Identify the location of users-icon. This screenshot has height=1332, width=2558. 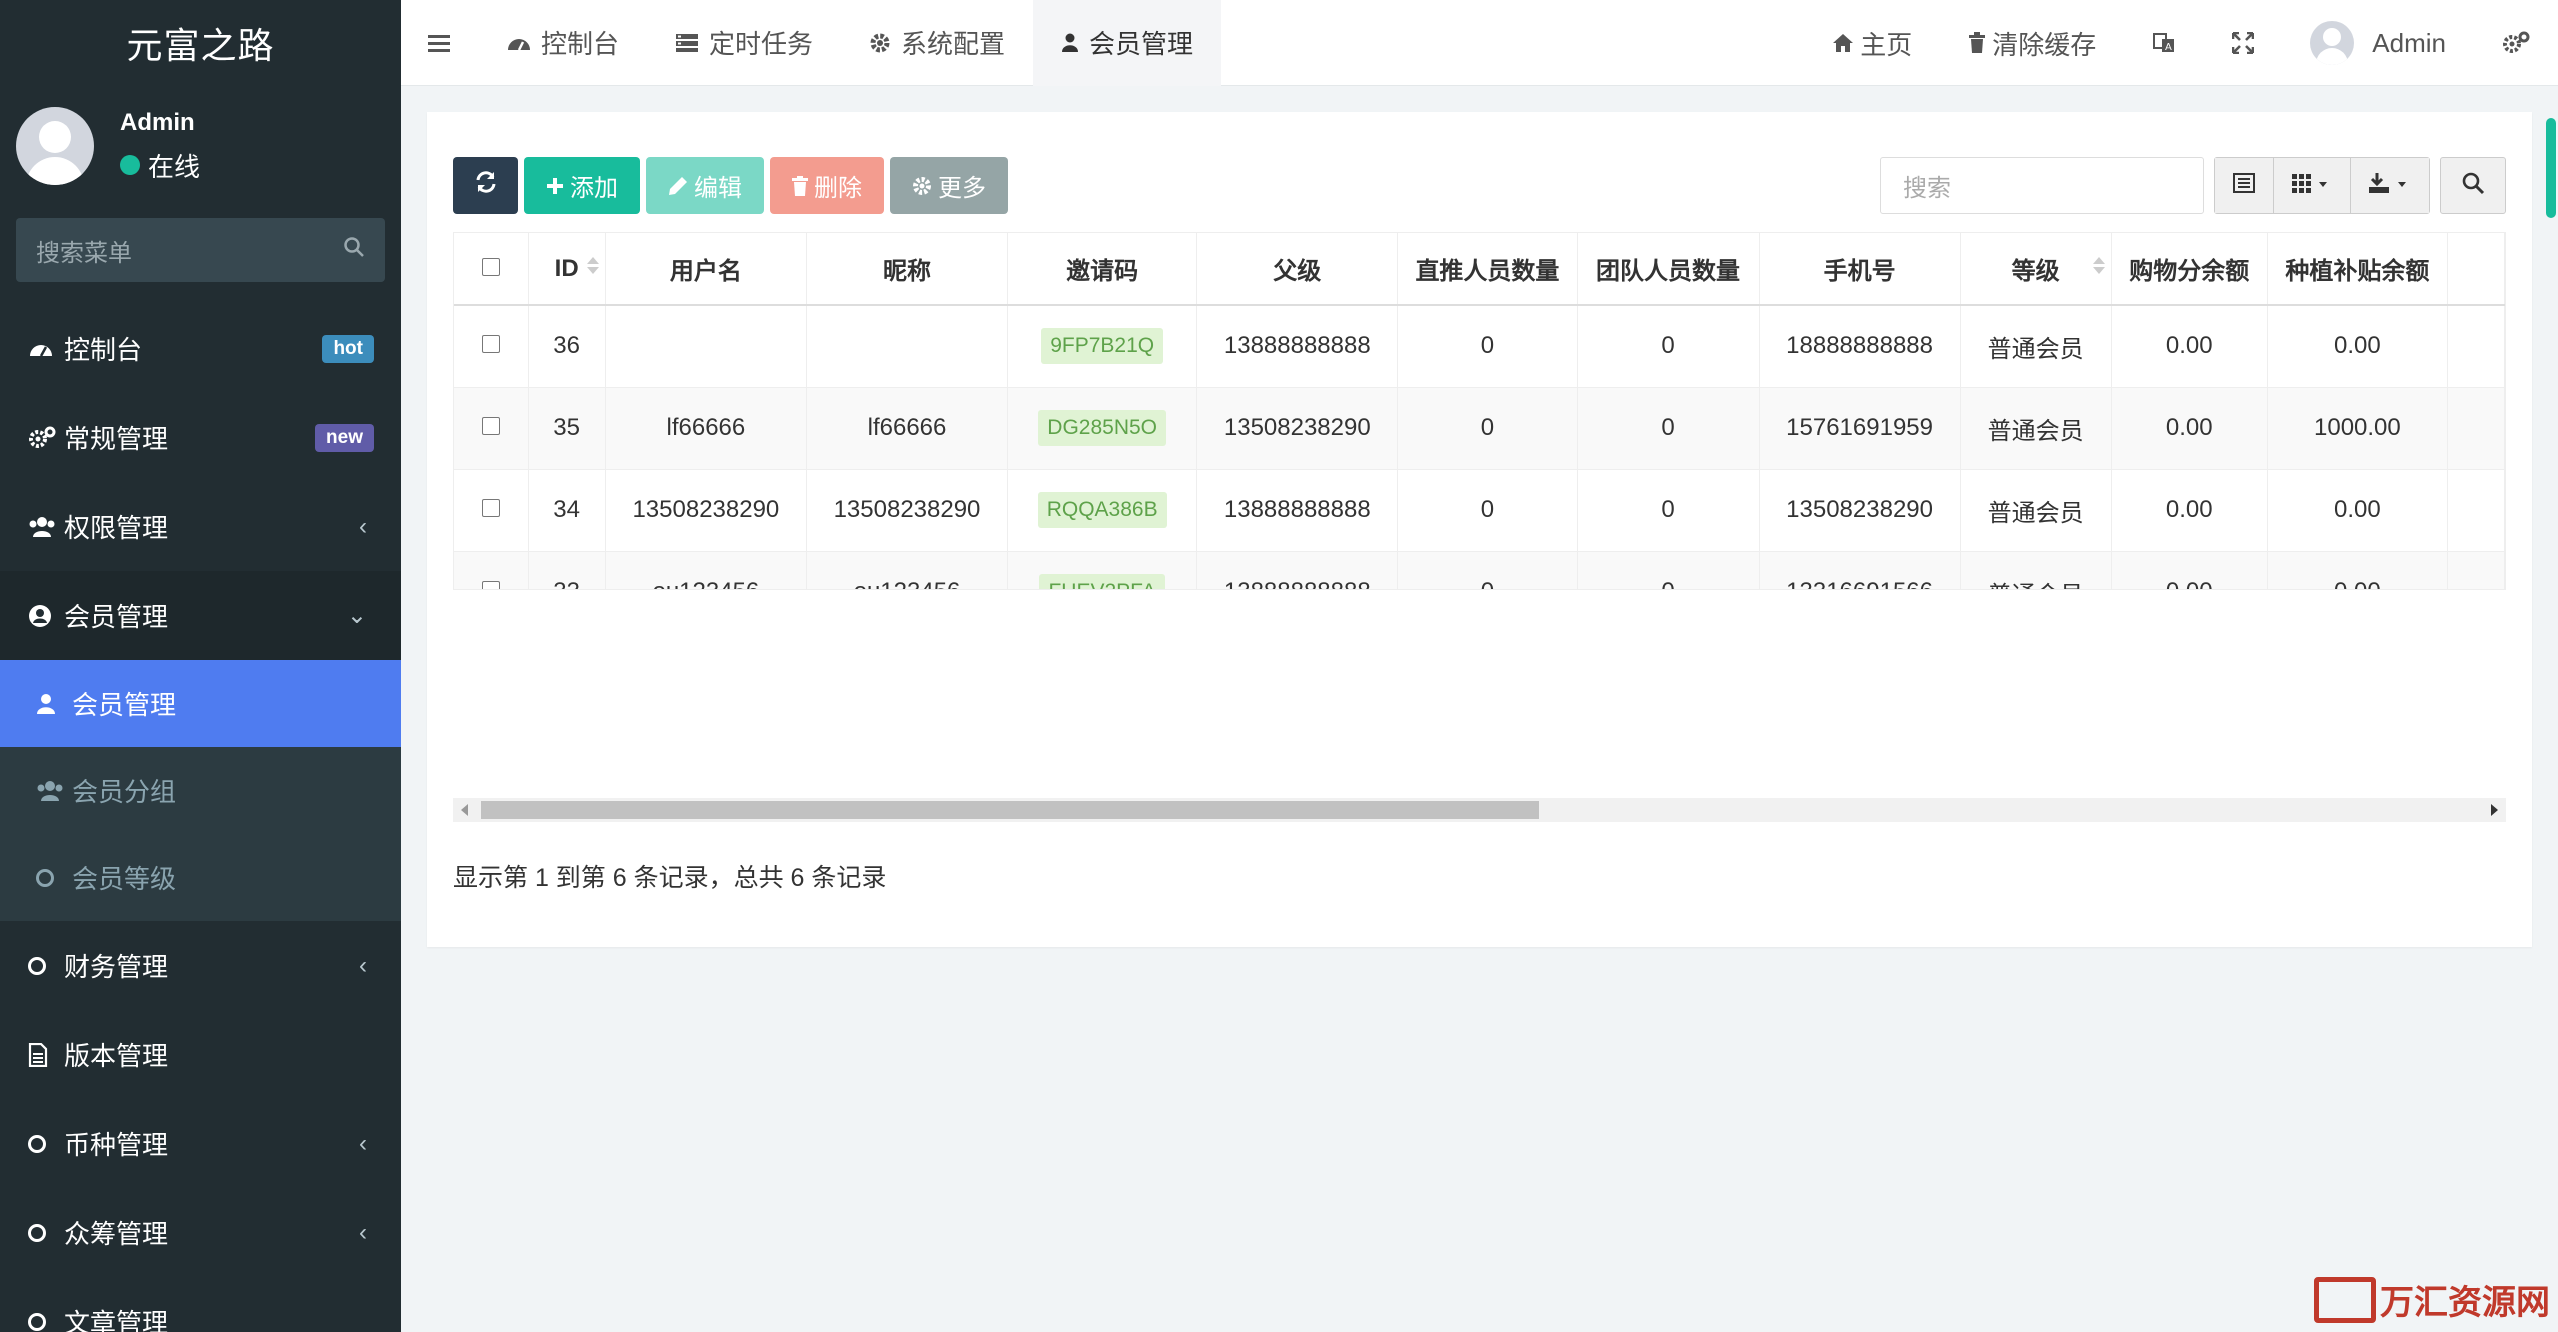
(46, 527).